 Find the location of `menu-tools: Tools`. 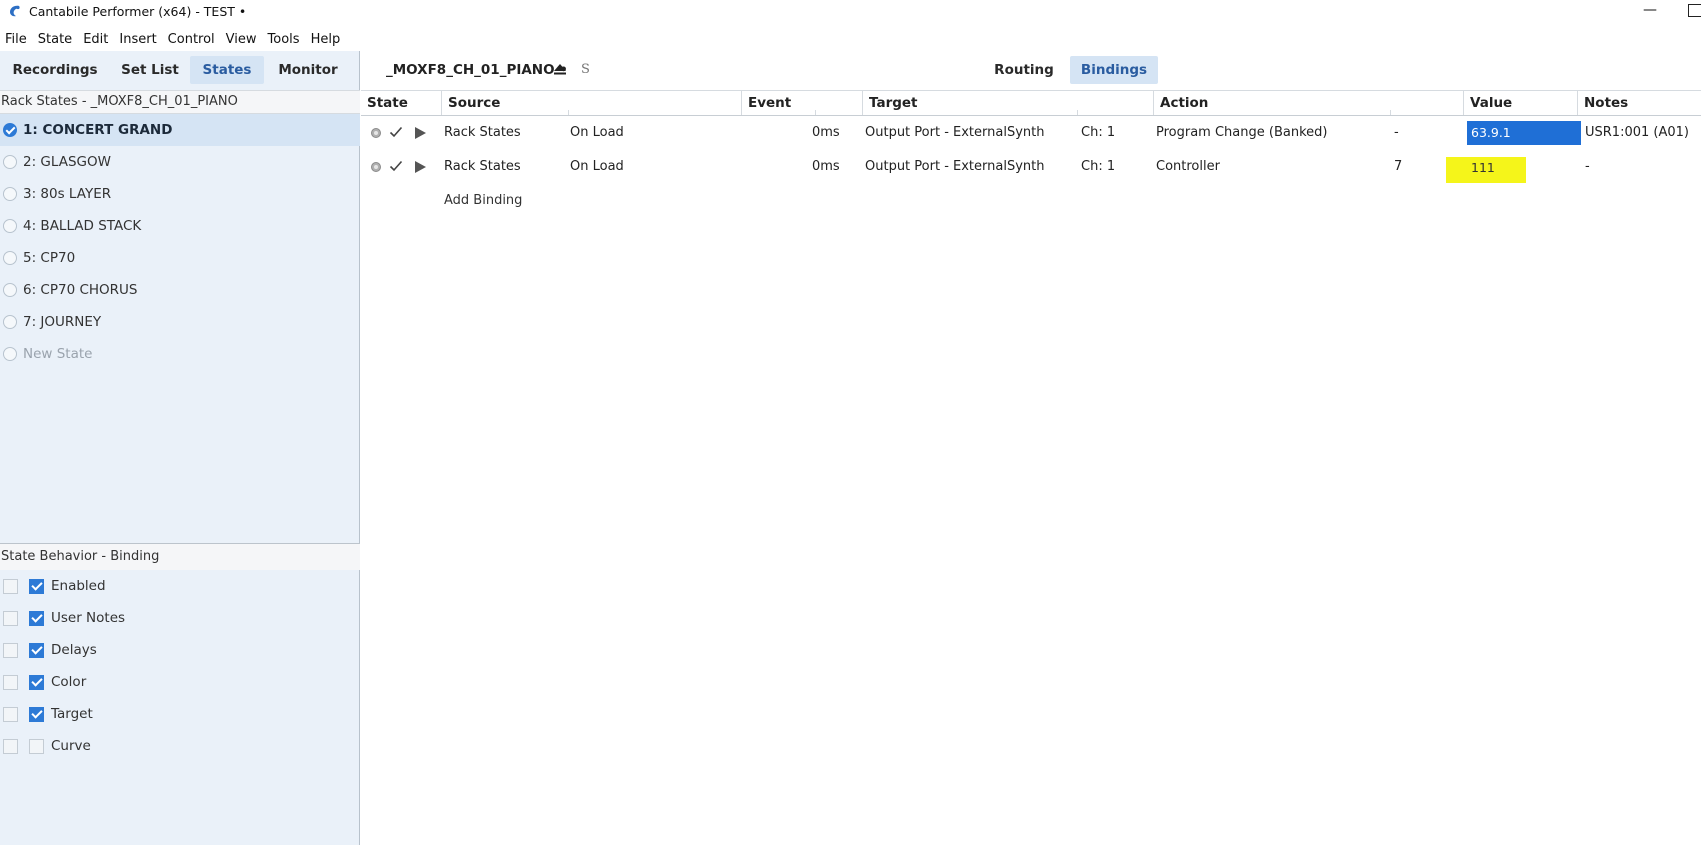

menu-tools: Tools is located at coordinates (284, 40).